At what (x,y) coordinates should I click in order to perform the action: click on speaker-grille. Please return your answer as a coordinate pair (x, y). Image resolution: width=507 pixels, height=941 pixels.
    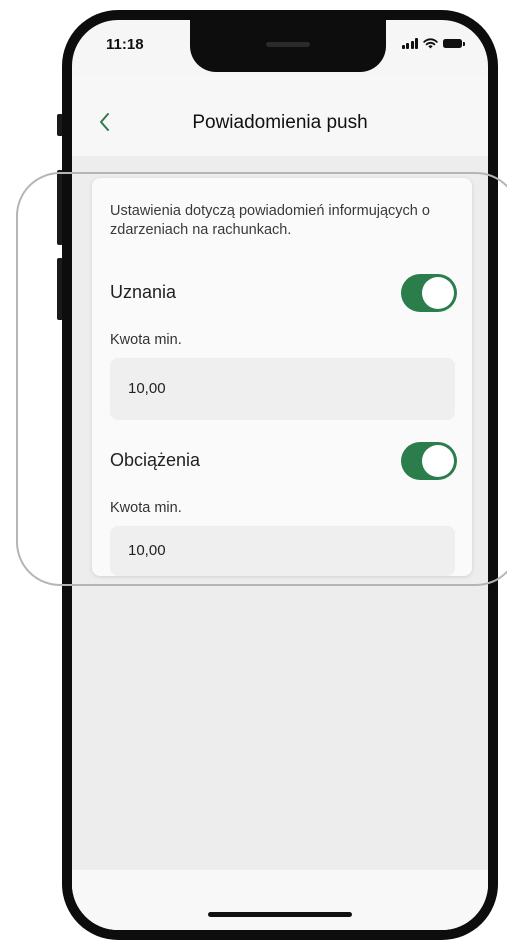
    Looking at the image, I should click on (288, 44).